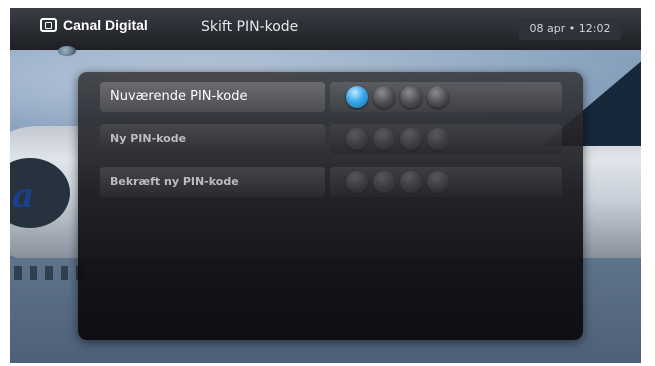  I want to click on background-aircraft-letter: a, so click(23, 196).